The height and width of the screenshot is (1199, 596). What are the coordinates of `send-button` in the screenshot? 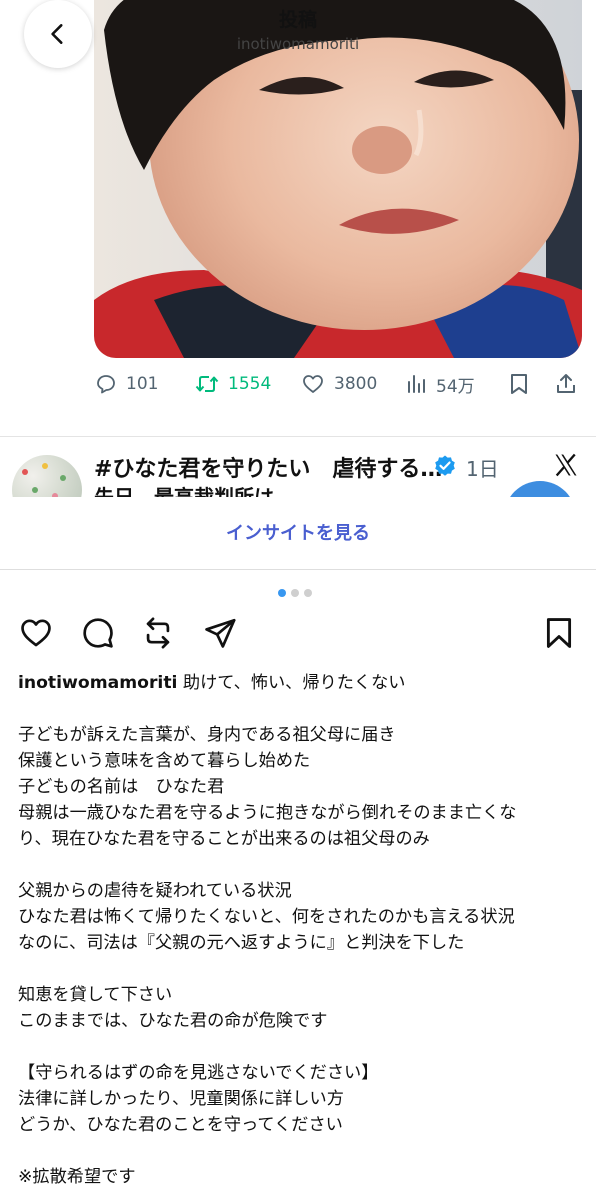 It's located at (220, 635).